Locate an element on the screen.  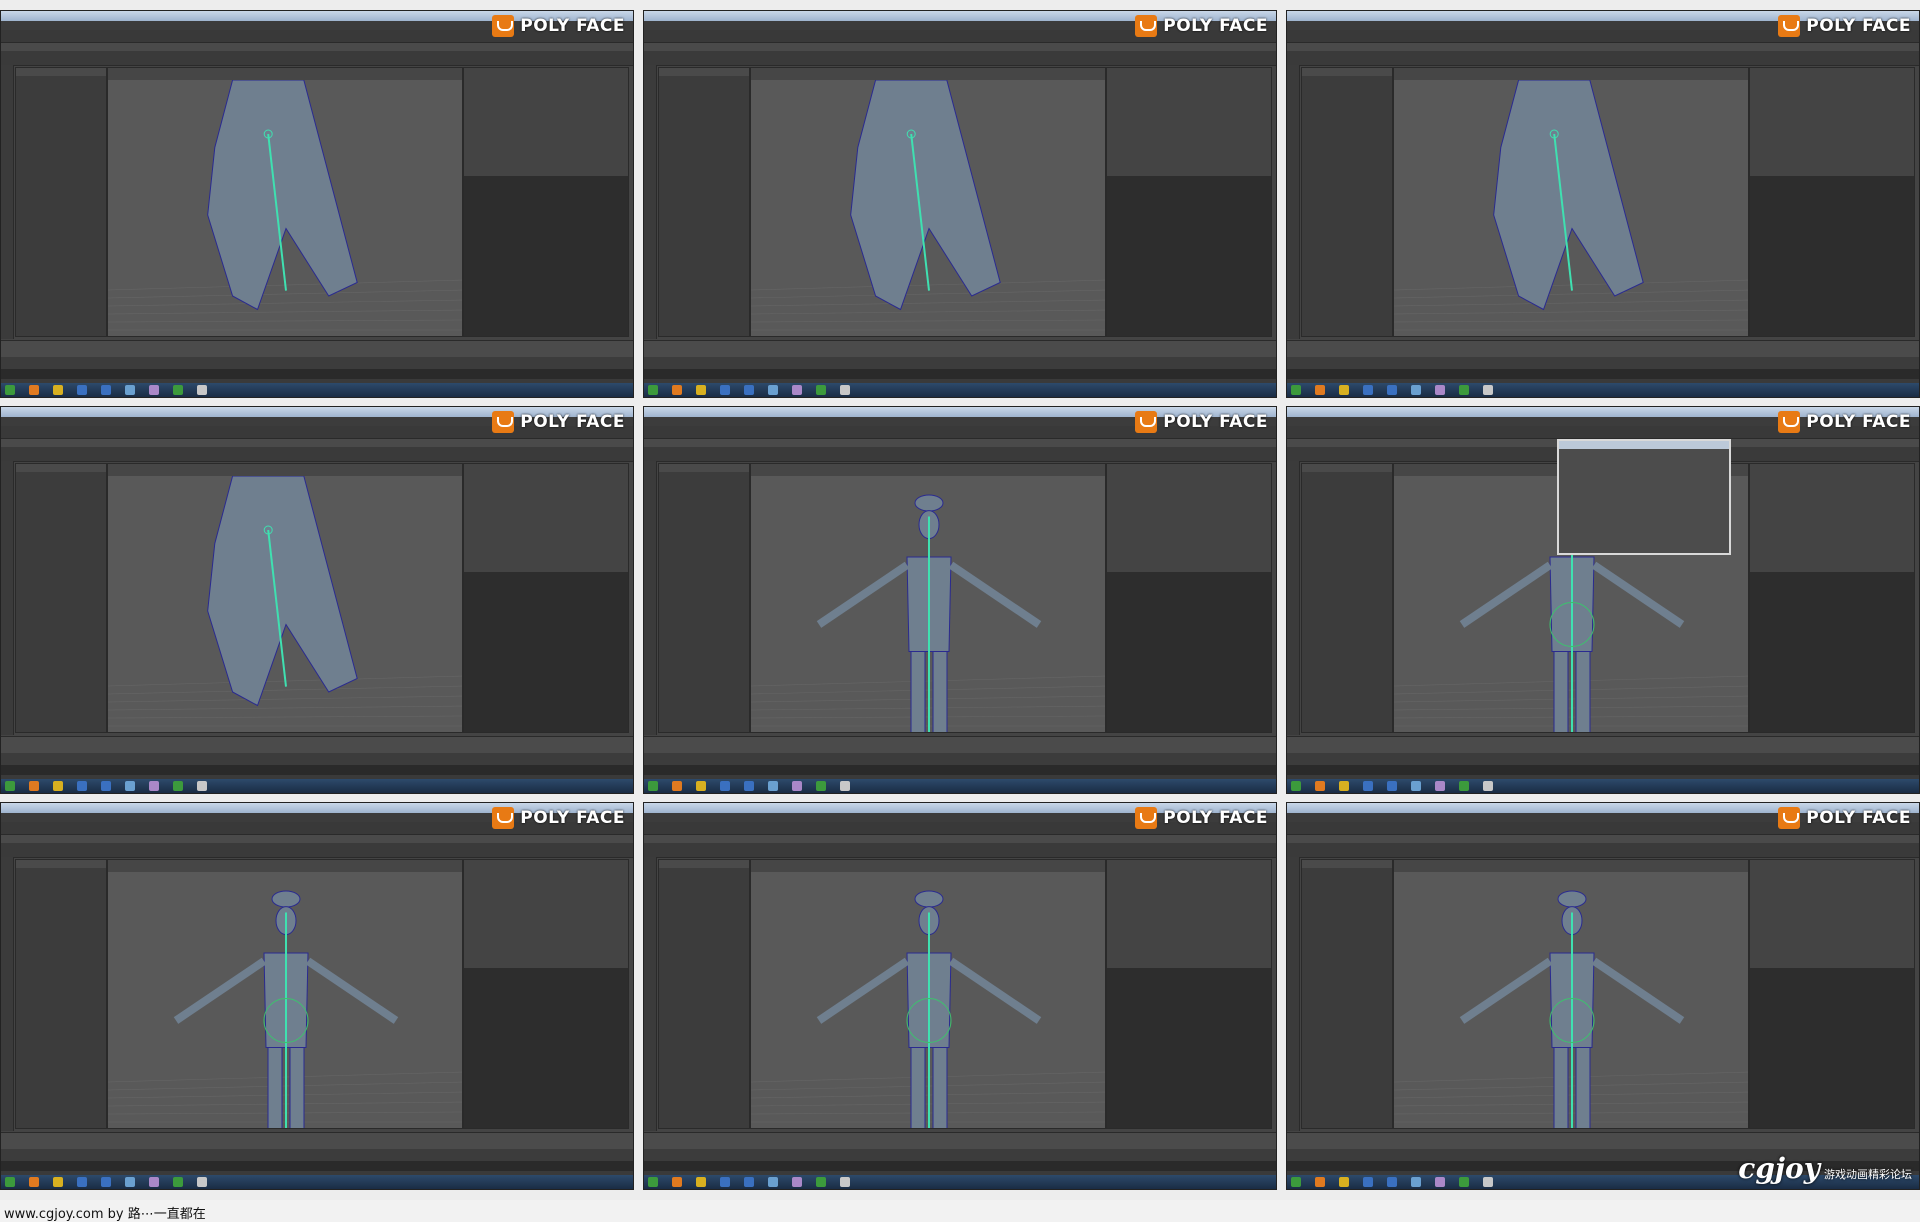
mirror-joint-options-dialog is located at coordinates (1644, 497).